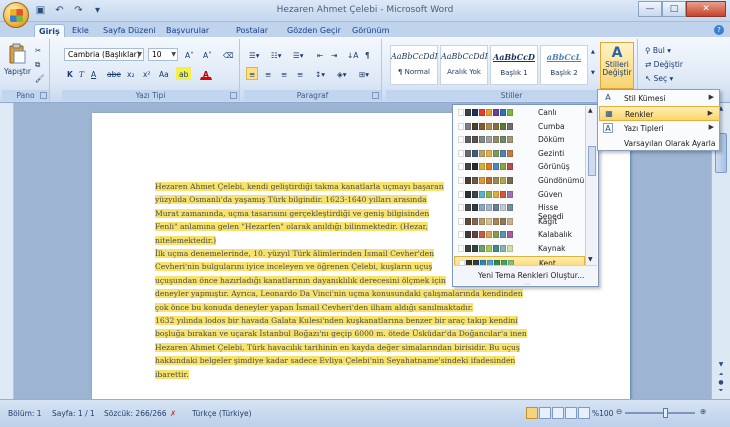 This screenshot has height=427, width=730. I want to click on grow-font-button: A˄, so click(189, 54).